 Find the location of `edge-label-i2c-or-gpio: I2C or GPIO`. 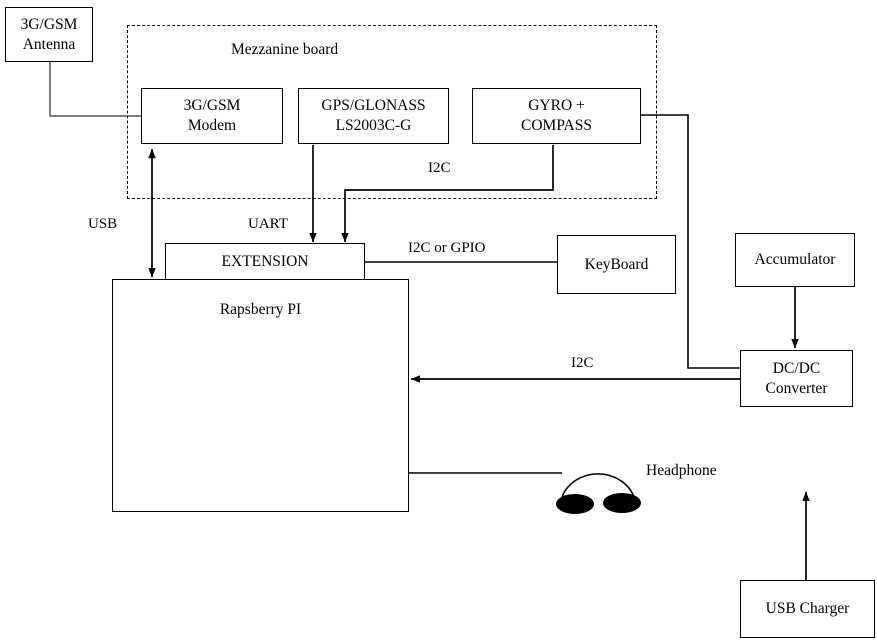

edge-label-i2c-or-gpio: I2C or GPIO is located at coordinates (447, 248).